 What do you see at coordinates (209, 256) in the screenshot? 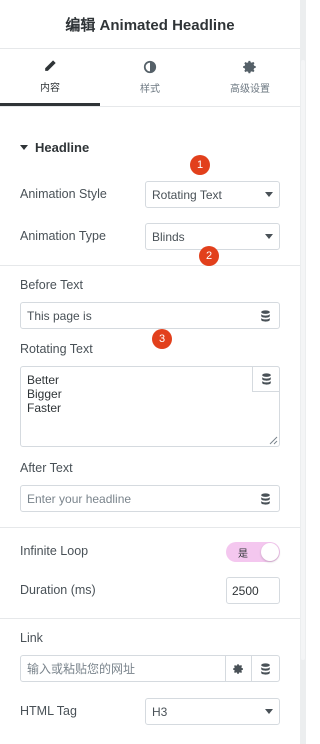
I see `step-badge-2: 2` at bounding box center [209, 256].